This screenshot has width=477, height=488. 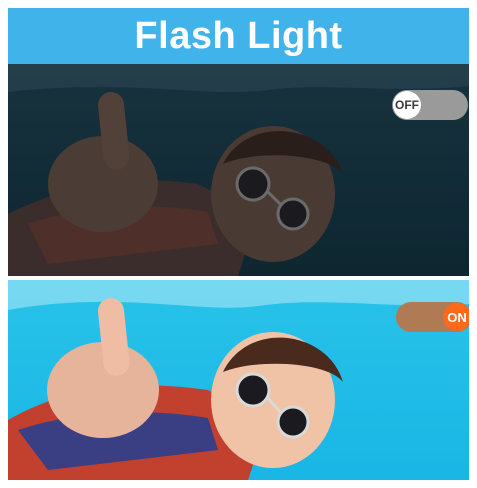 I want to click on header-bar: Flash Light, so click(x=238, y=36).